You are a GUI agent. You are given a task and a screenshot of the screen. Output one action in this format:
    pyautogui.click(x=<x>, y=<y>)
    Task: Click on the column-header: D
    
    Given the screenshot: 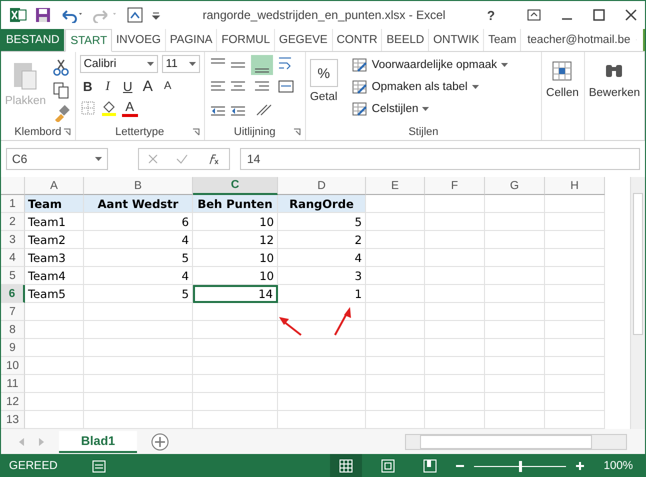 What is the action you would take?
    pyautogui.click(x=322, y=186)
    